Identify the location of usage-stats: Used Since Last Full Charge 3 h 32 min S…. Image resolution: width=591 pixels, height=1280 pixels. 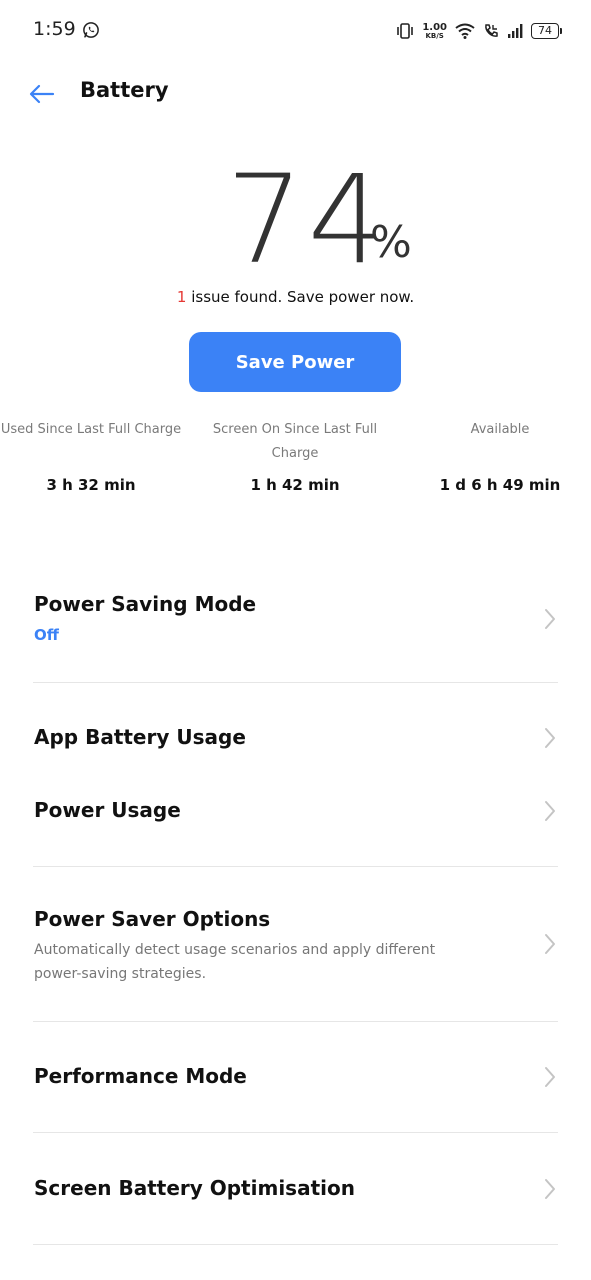
(295, 458).